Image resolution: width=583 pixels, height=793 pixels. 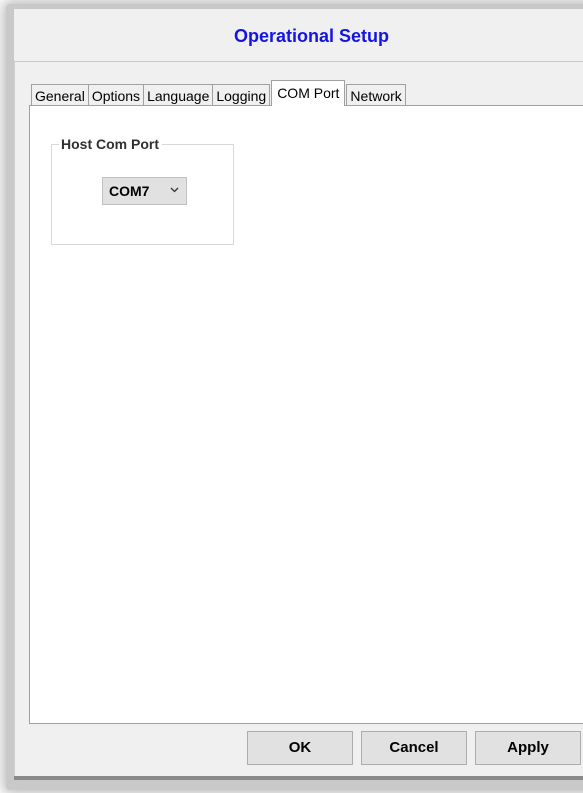 What do you see at coordinates (178, 95) in the screenshot?
I see `tab-language: Language` at bounding box center [178, 95].